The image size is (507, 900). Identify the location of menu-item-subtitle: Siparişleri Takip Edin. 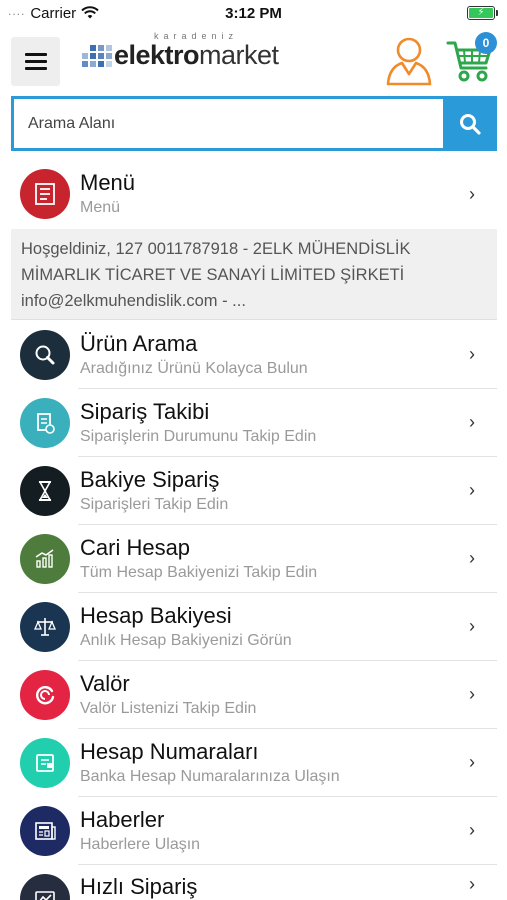
(154, 504).